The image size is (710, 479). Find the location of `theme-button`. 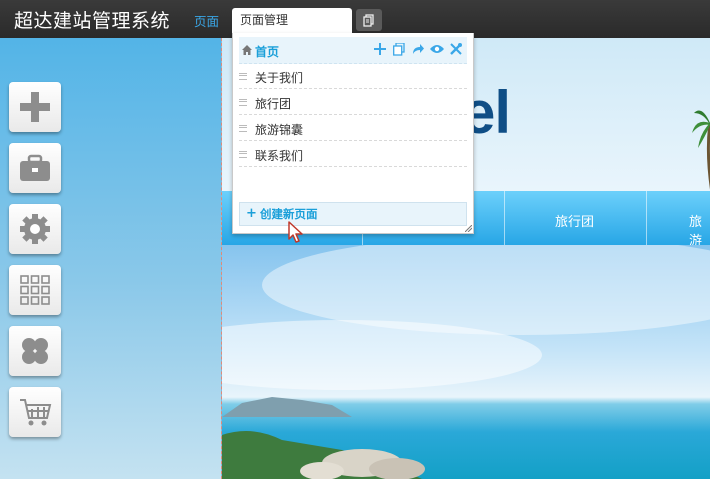

theme-button is located at coordinates (35, 351).